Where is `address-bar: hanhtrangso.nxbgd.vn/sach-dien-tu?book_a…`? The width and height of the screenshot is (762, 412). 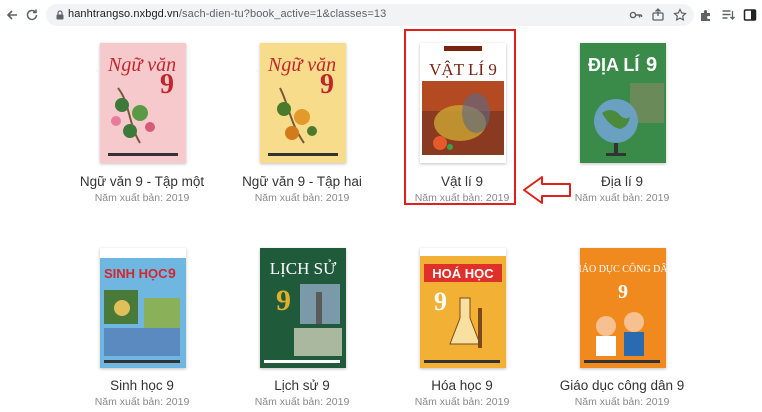 address-bar: hanhtrangso.nxbgd.vn/sach-dien-tu?book_a… is located at coordinates (370, 15).